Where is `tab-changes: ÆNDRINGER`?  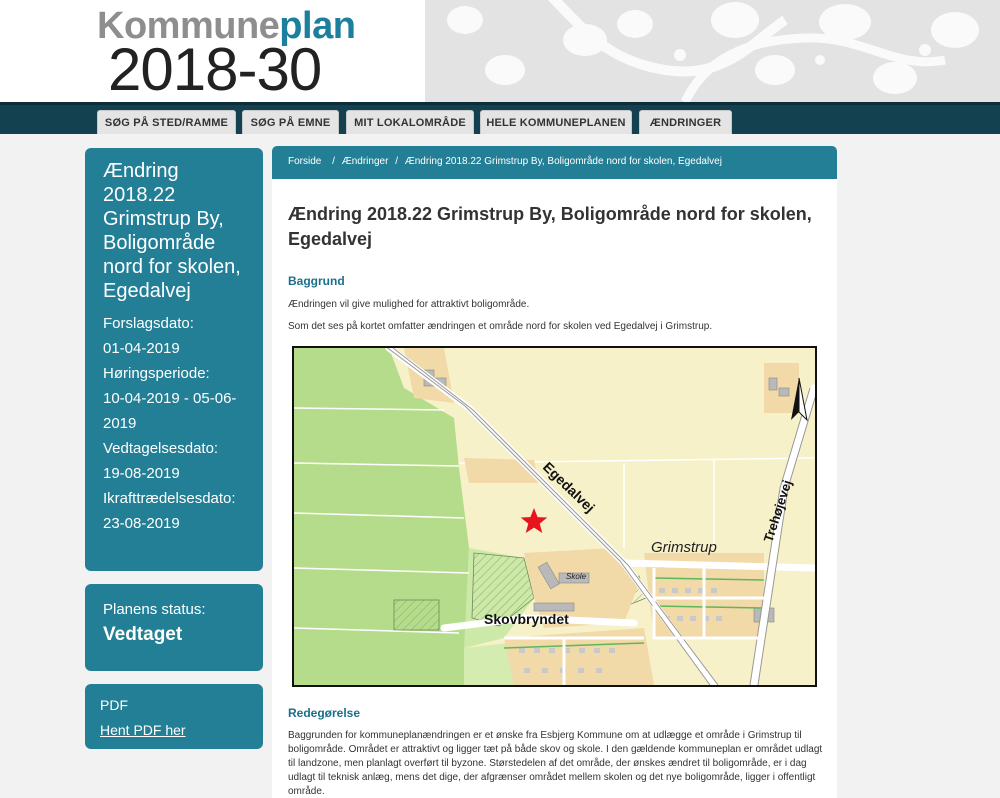
tab-changes: ÆNDRINGER is located at coordinates (685, 122).